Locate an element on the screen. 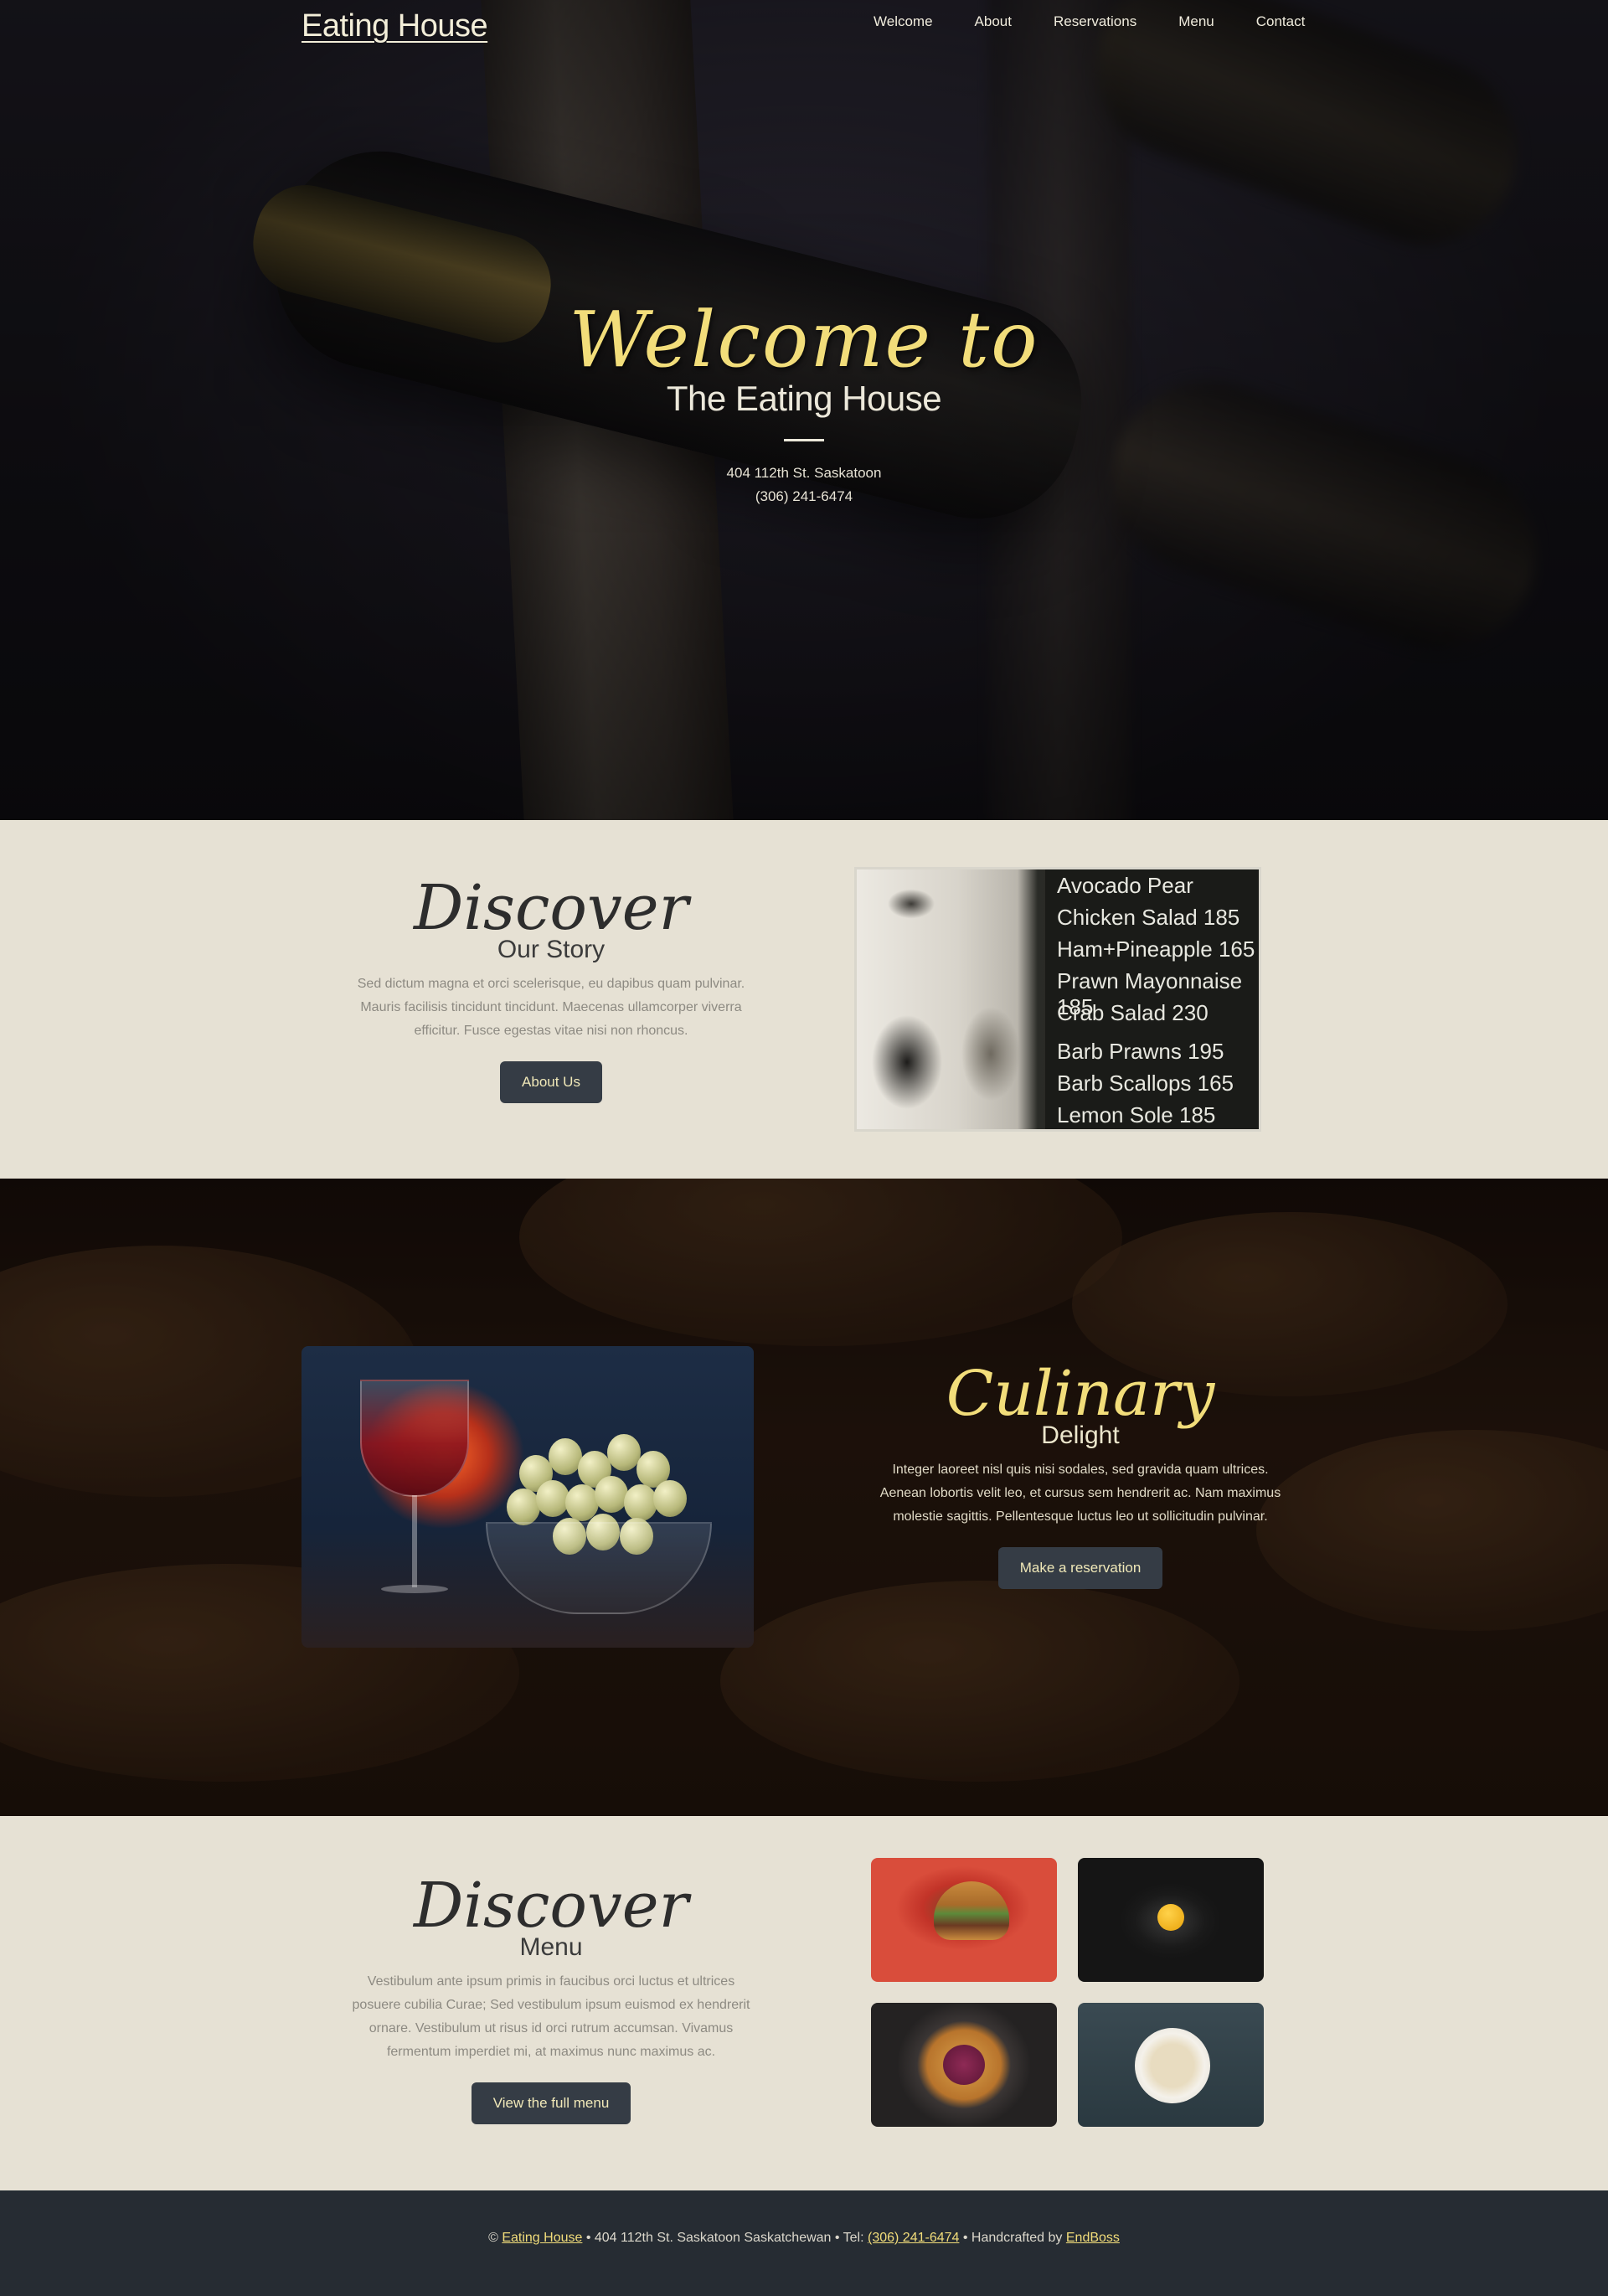 This screenshot has width=1608, height=2296. pasta-plate is located at coordinates (1172, 2065).